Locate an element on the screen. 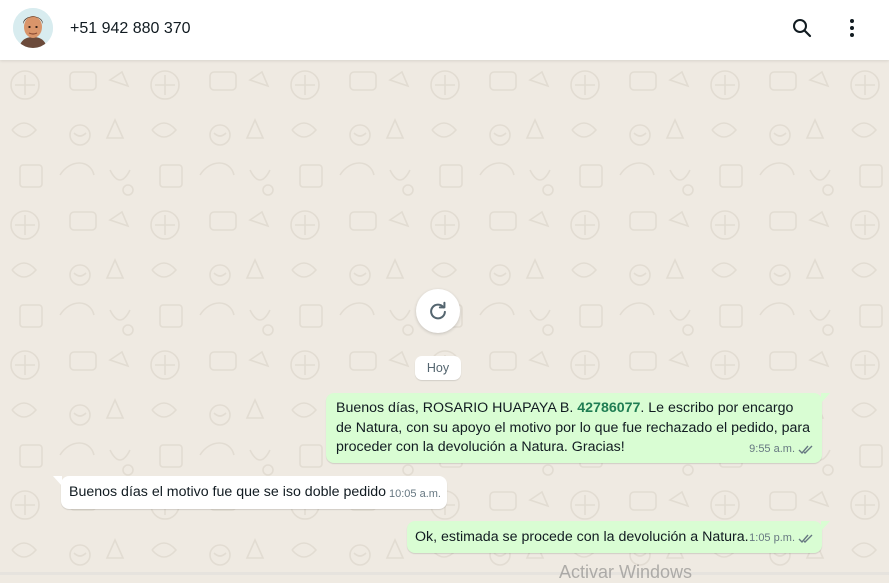  contact-name: +51 942 880 370 is located at coordinates (130, 29).